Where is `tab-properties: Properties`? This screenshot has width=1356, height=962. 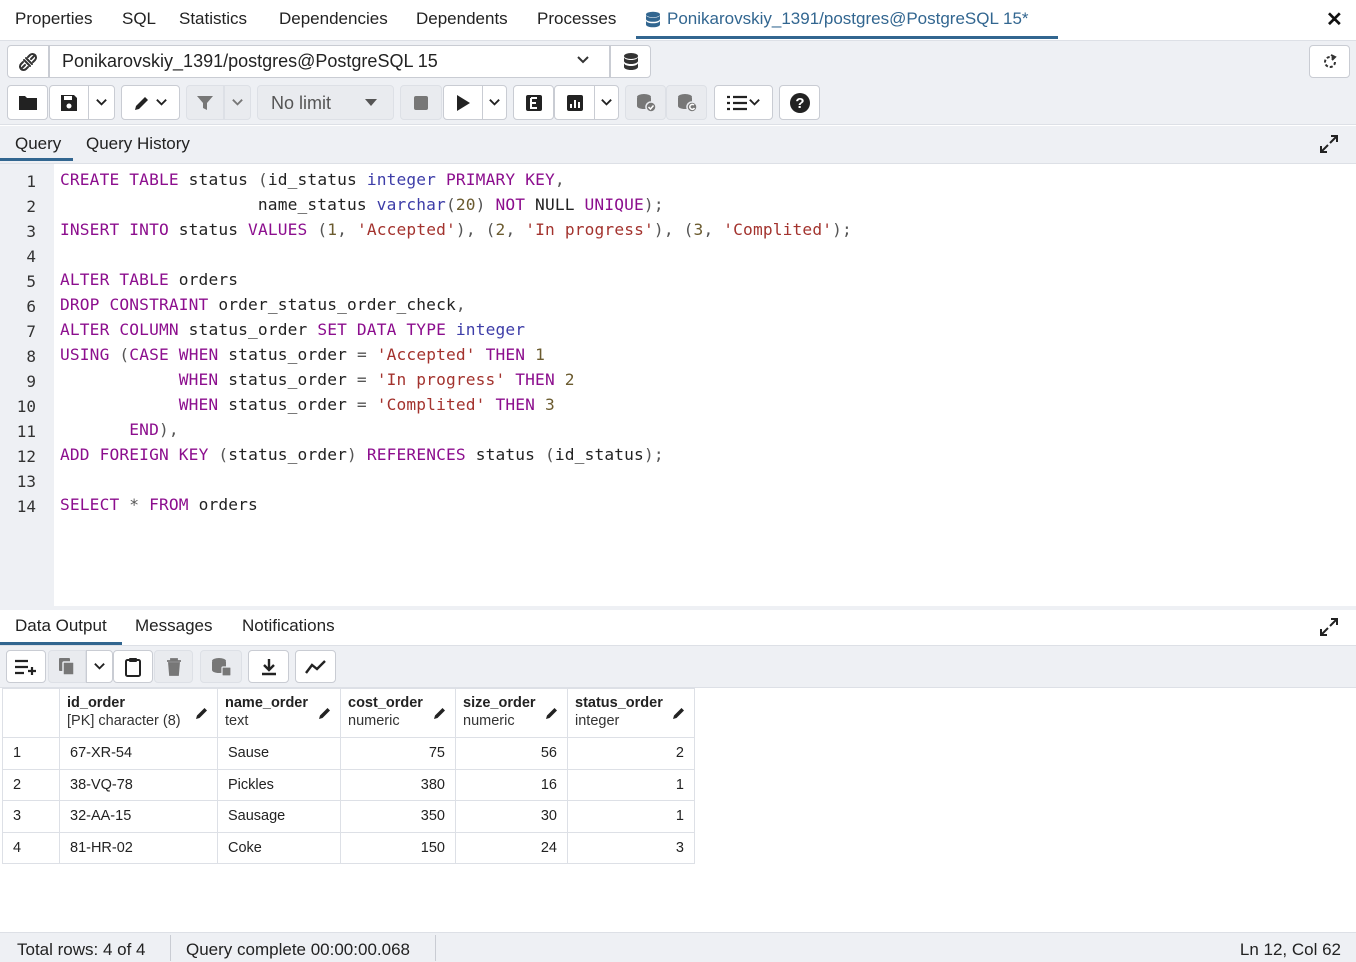
tab-properties: Properties is located at coordinates (53, 19).